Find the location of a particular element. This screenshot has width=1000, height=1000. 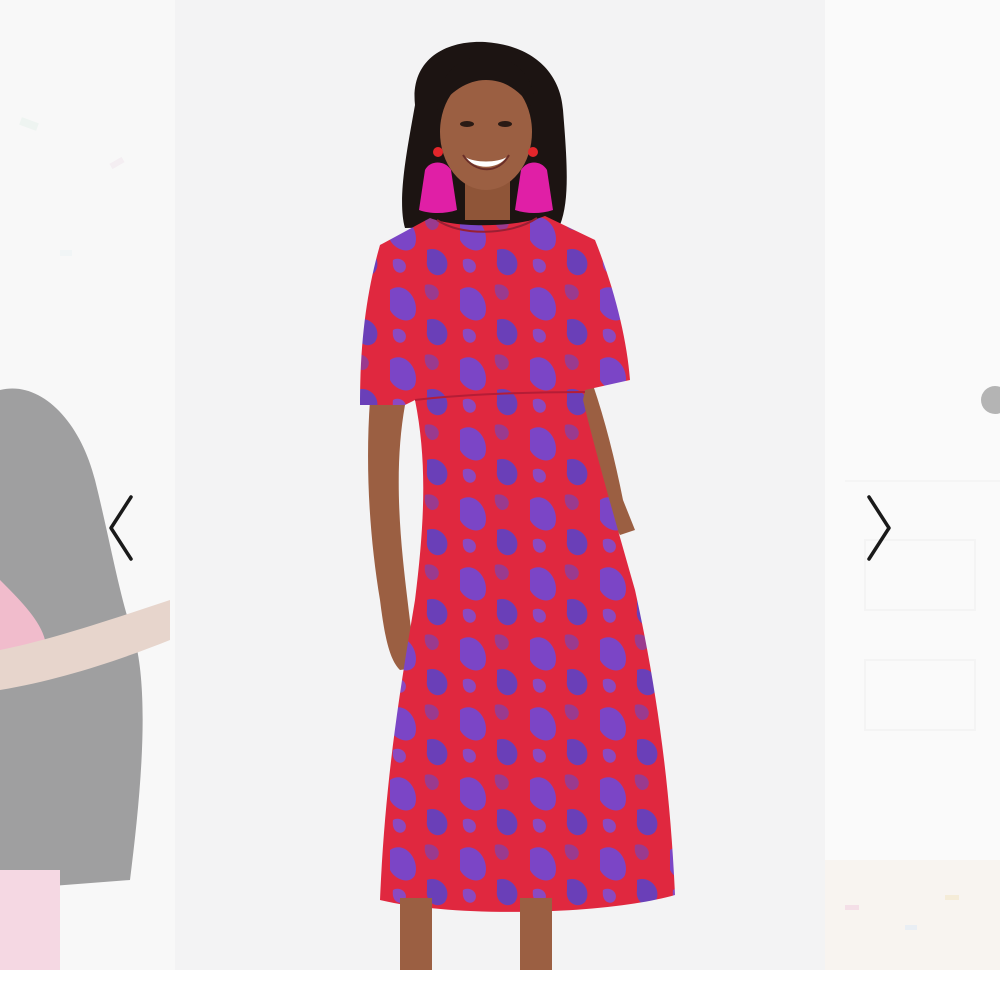

chevron-left-icon is located at coordinates (121, 528).